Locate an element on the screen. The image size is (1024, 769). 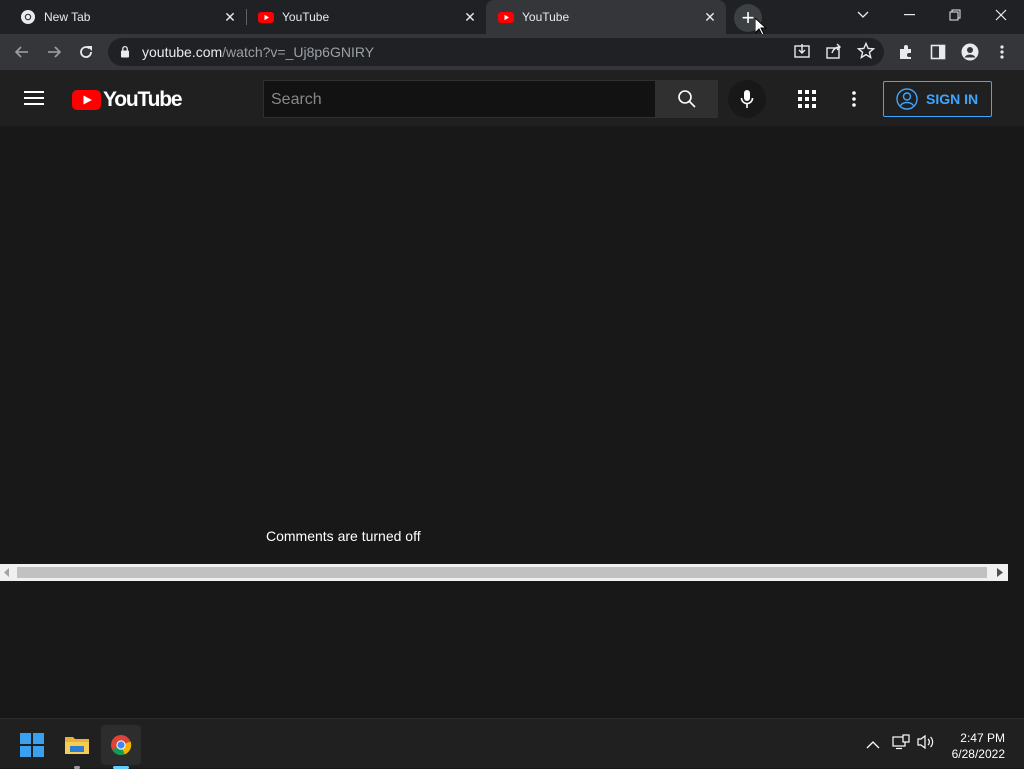
search-input: Search is located at coordinates (459, 99).